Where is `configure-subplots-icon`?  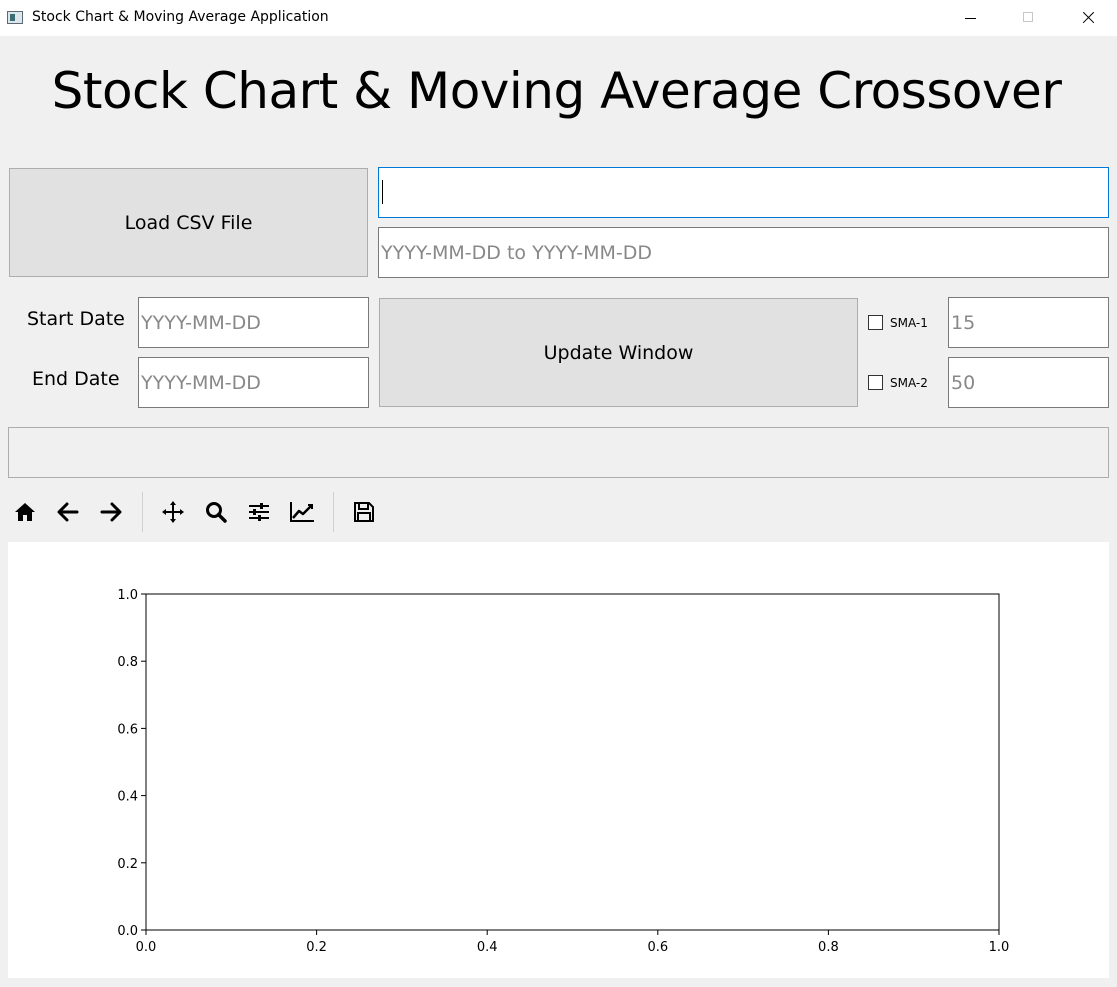 configure-subplots-icon is located at coordinates (259, 512).